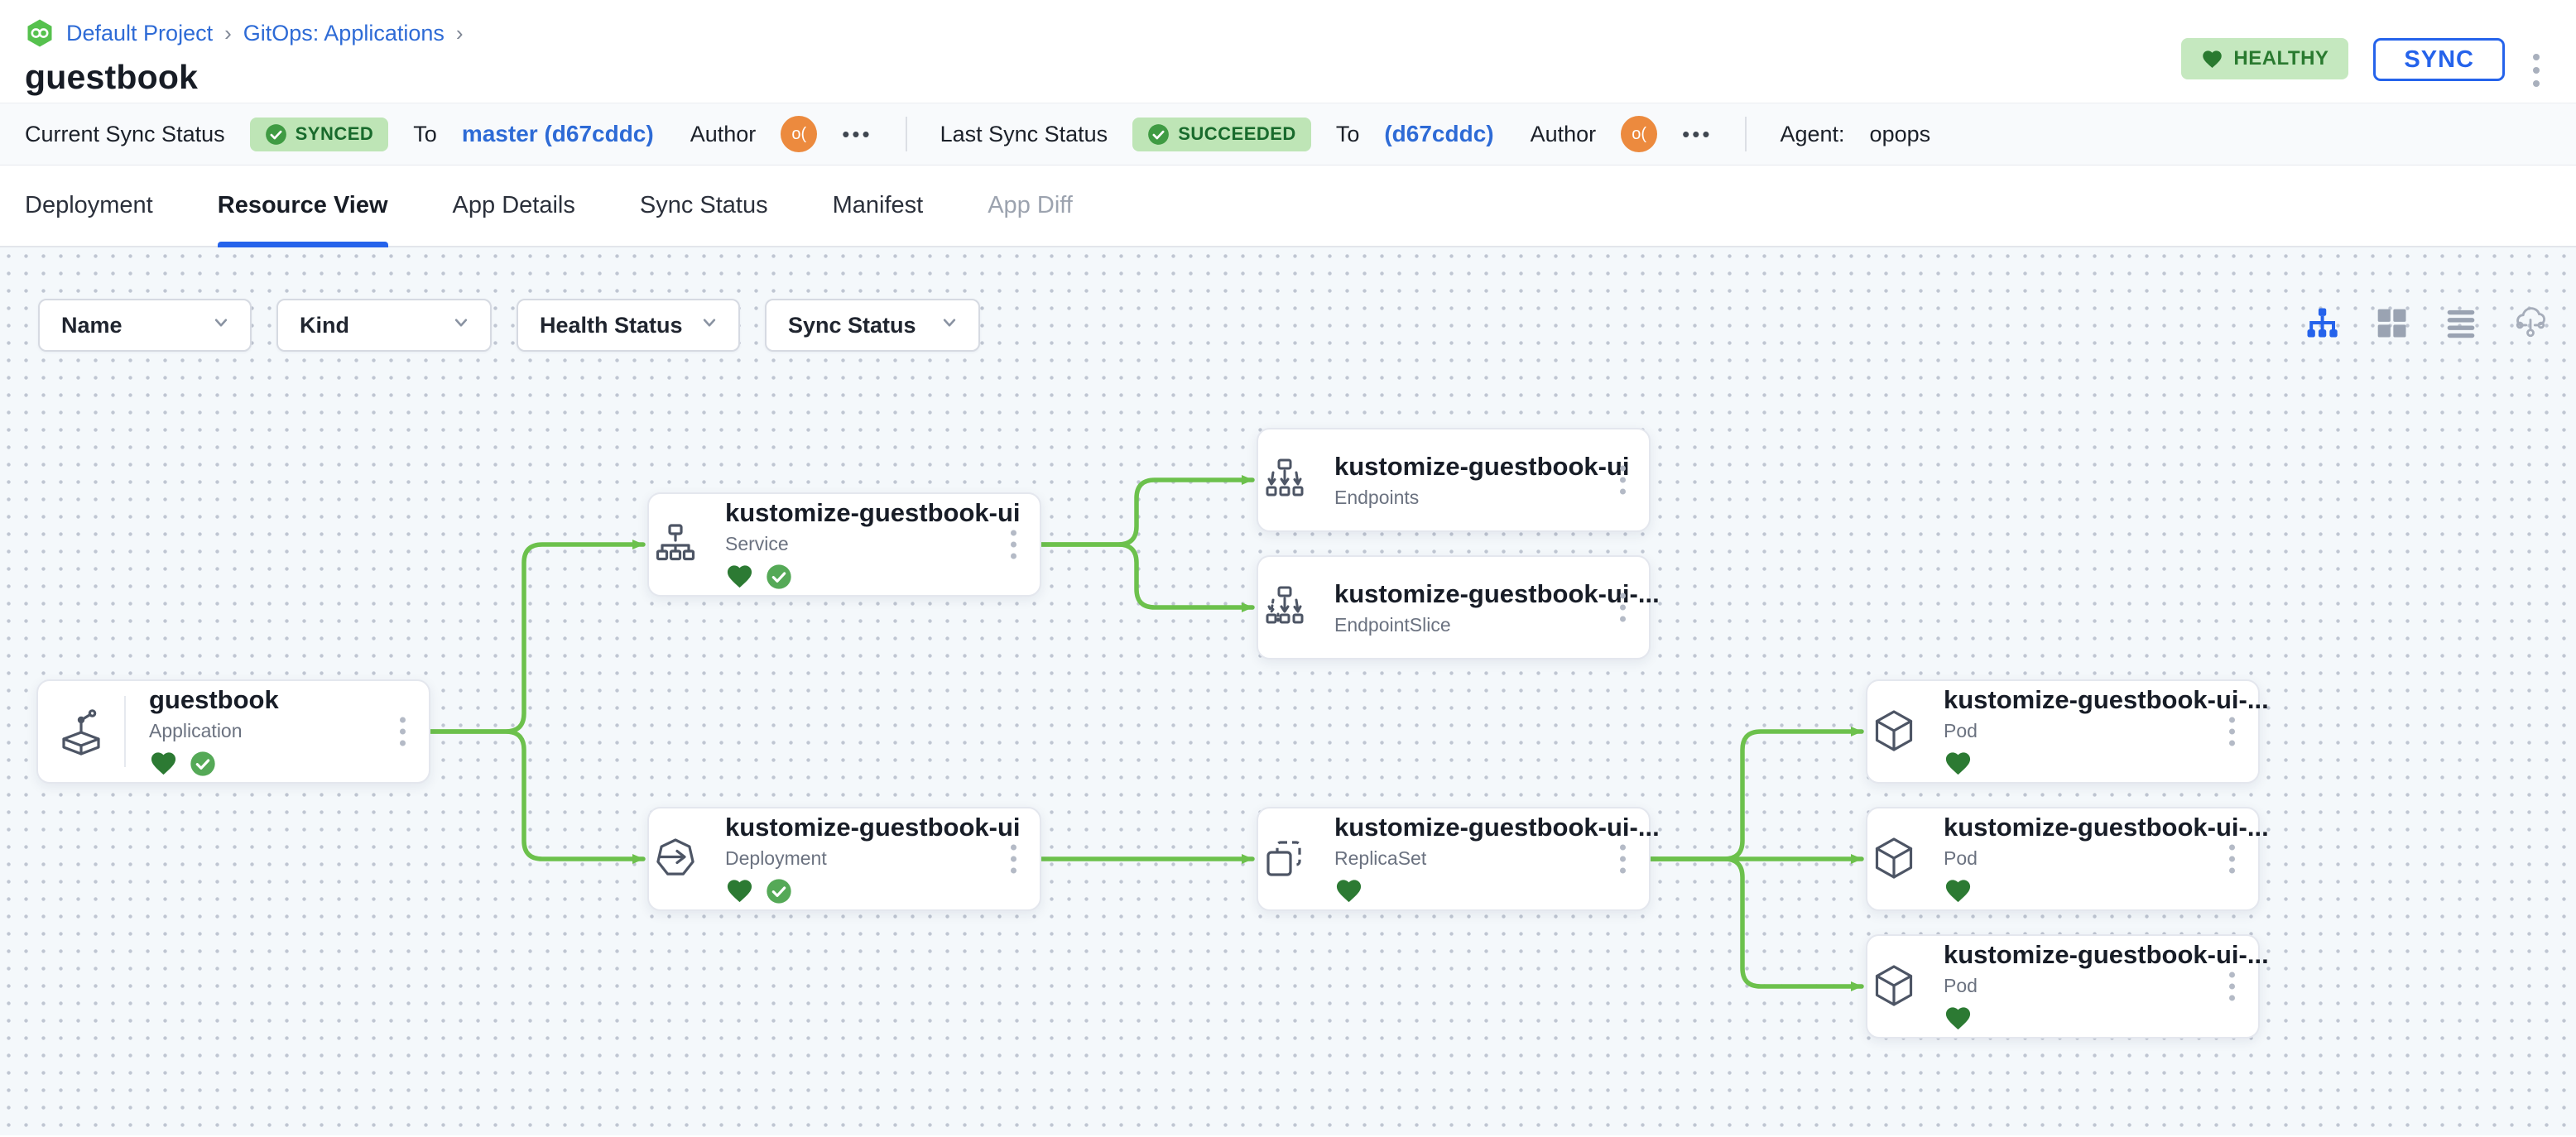 The height and width of the screenshot is (1137, 2576). I want to click on divider, so click(906, 134).